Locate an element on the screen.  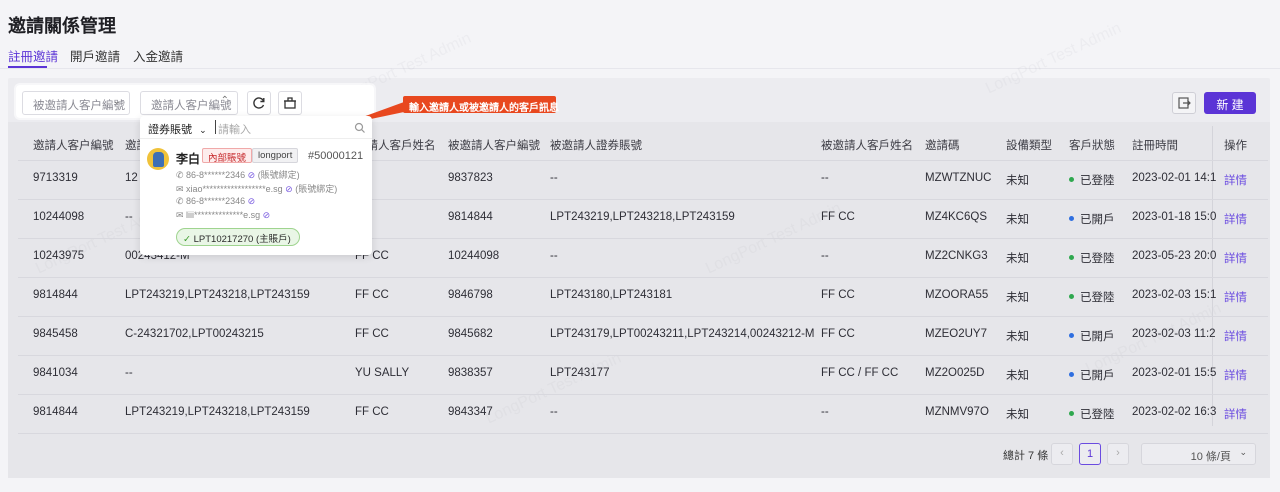
tab-register-invite: 註冊邀請 is located at coordinates (33, 55).